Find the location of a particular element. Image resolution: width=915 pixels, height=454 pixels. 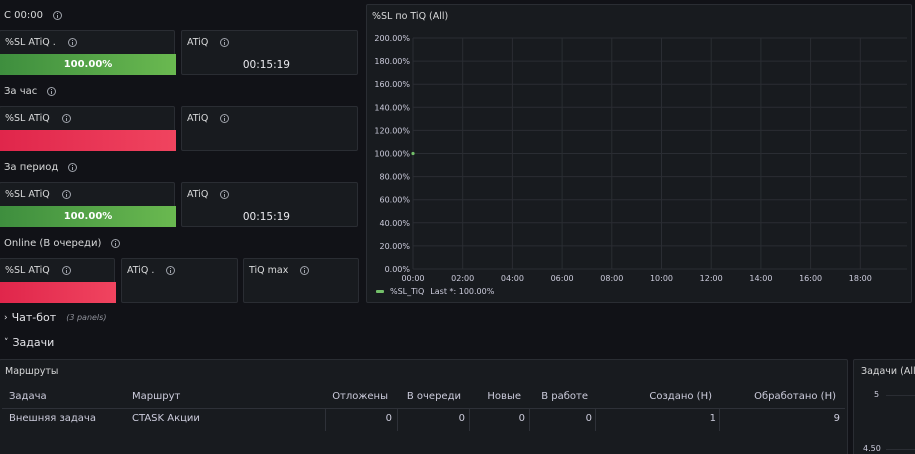

row-title-per-period: За период is located at coordinates (41, 167).